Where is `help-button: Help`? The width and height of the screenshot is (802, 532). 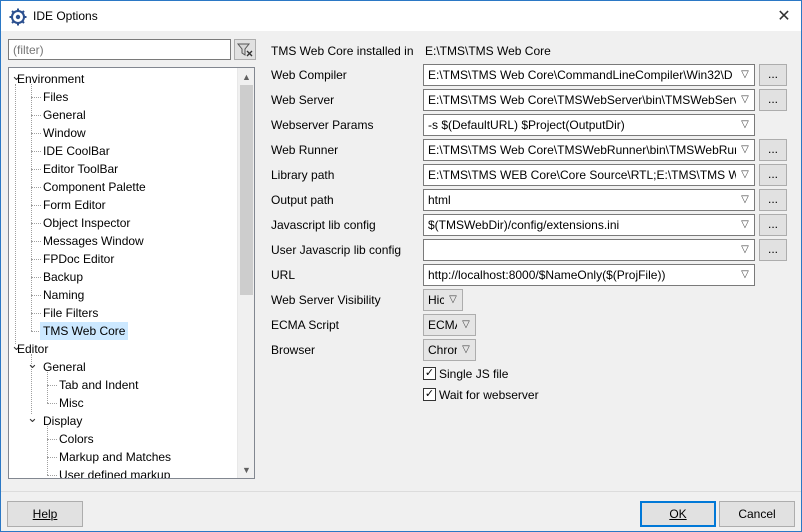
help-button: Help is located at coordinates (45, 514).